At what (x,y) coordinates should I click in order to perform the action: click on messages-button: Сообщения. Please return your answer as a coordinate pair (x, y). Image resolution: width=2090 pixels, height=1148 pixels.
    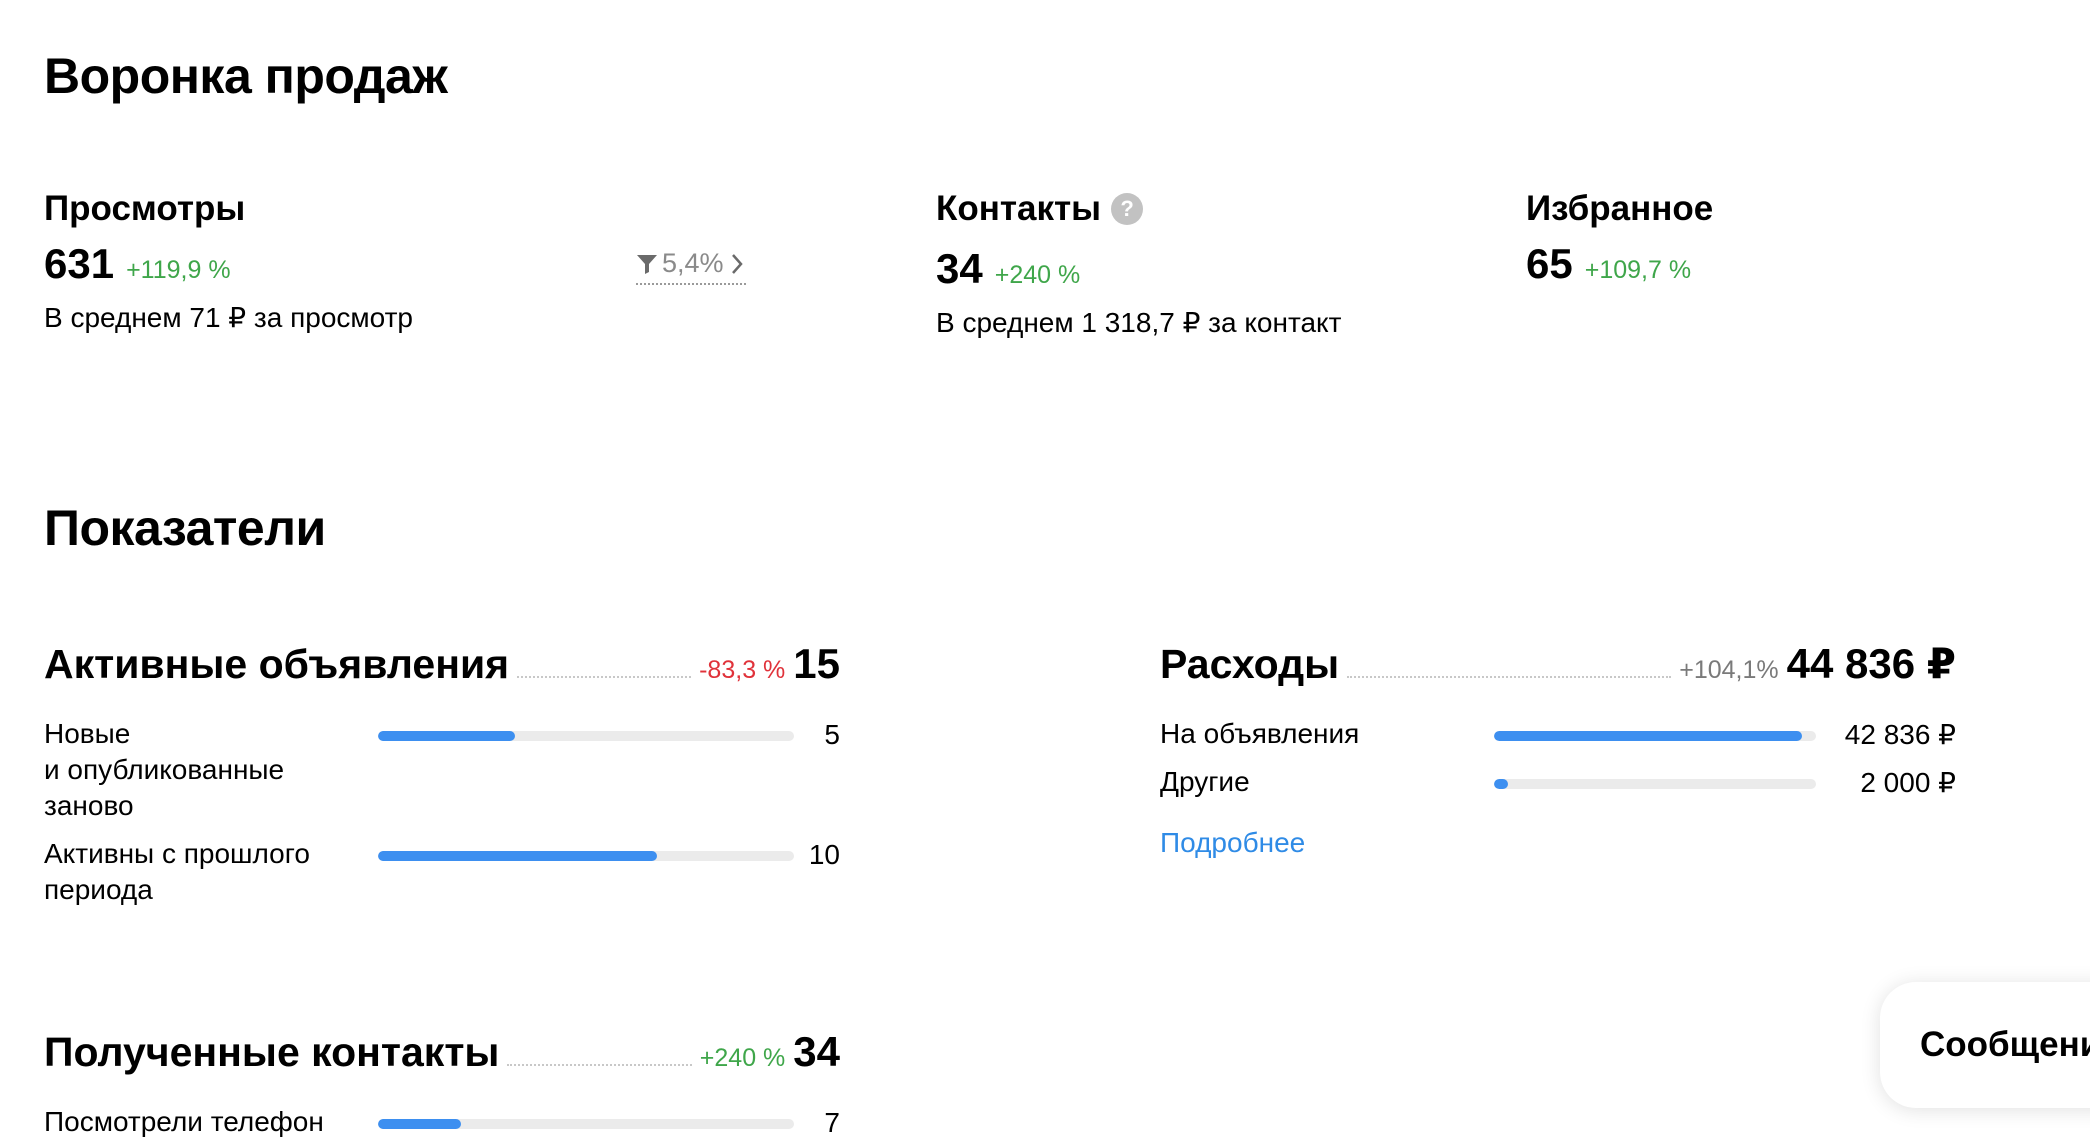
    Looking at the image, I should click on (1985, 1045).